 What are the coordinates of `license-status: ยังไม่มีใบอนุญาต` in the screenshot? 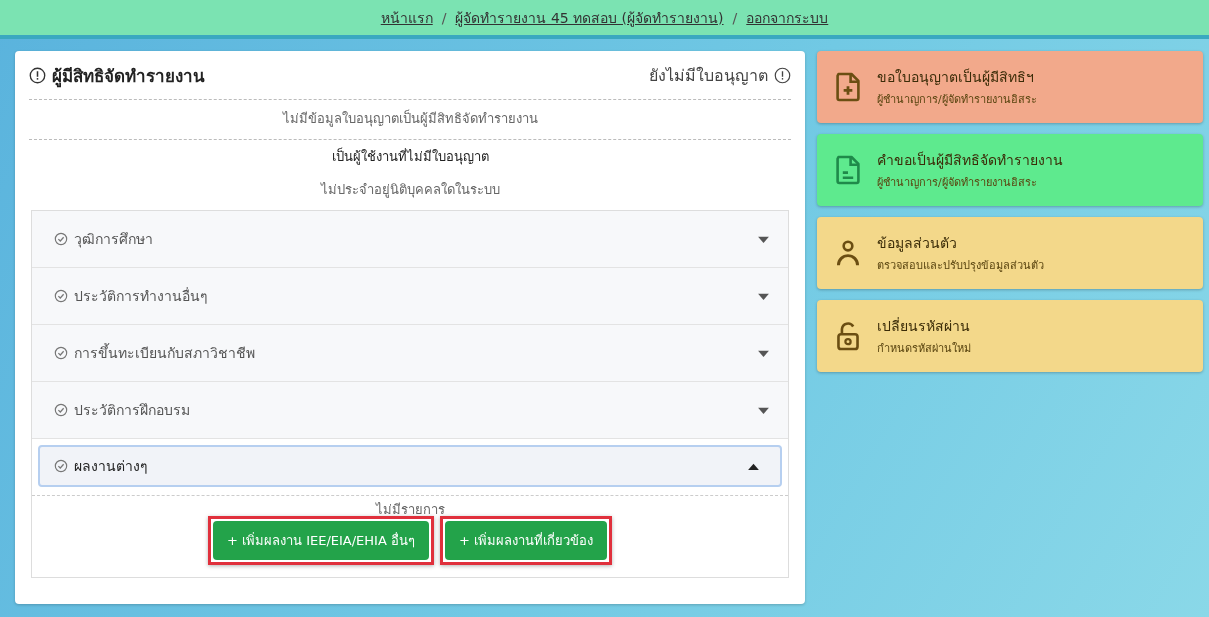 It's located at (708, 76).